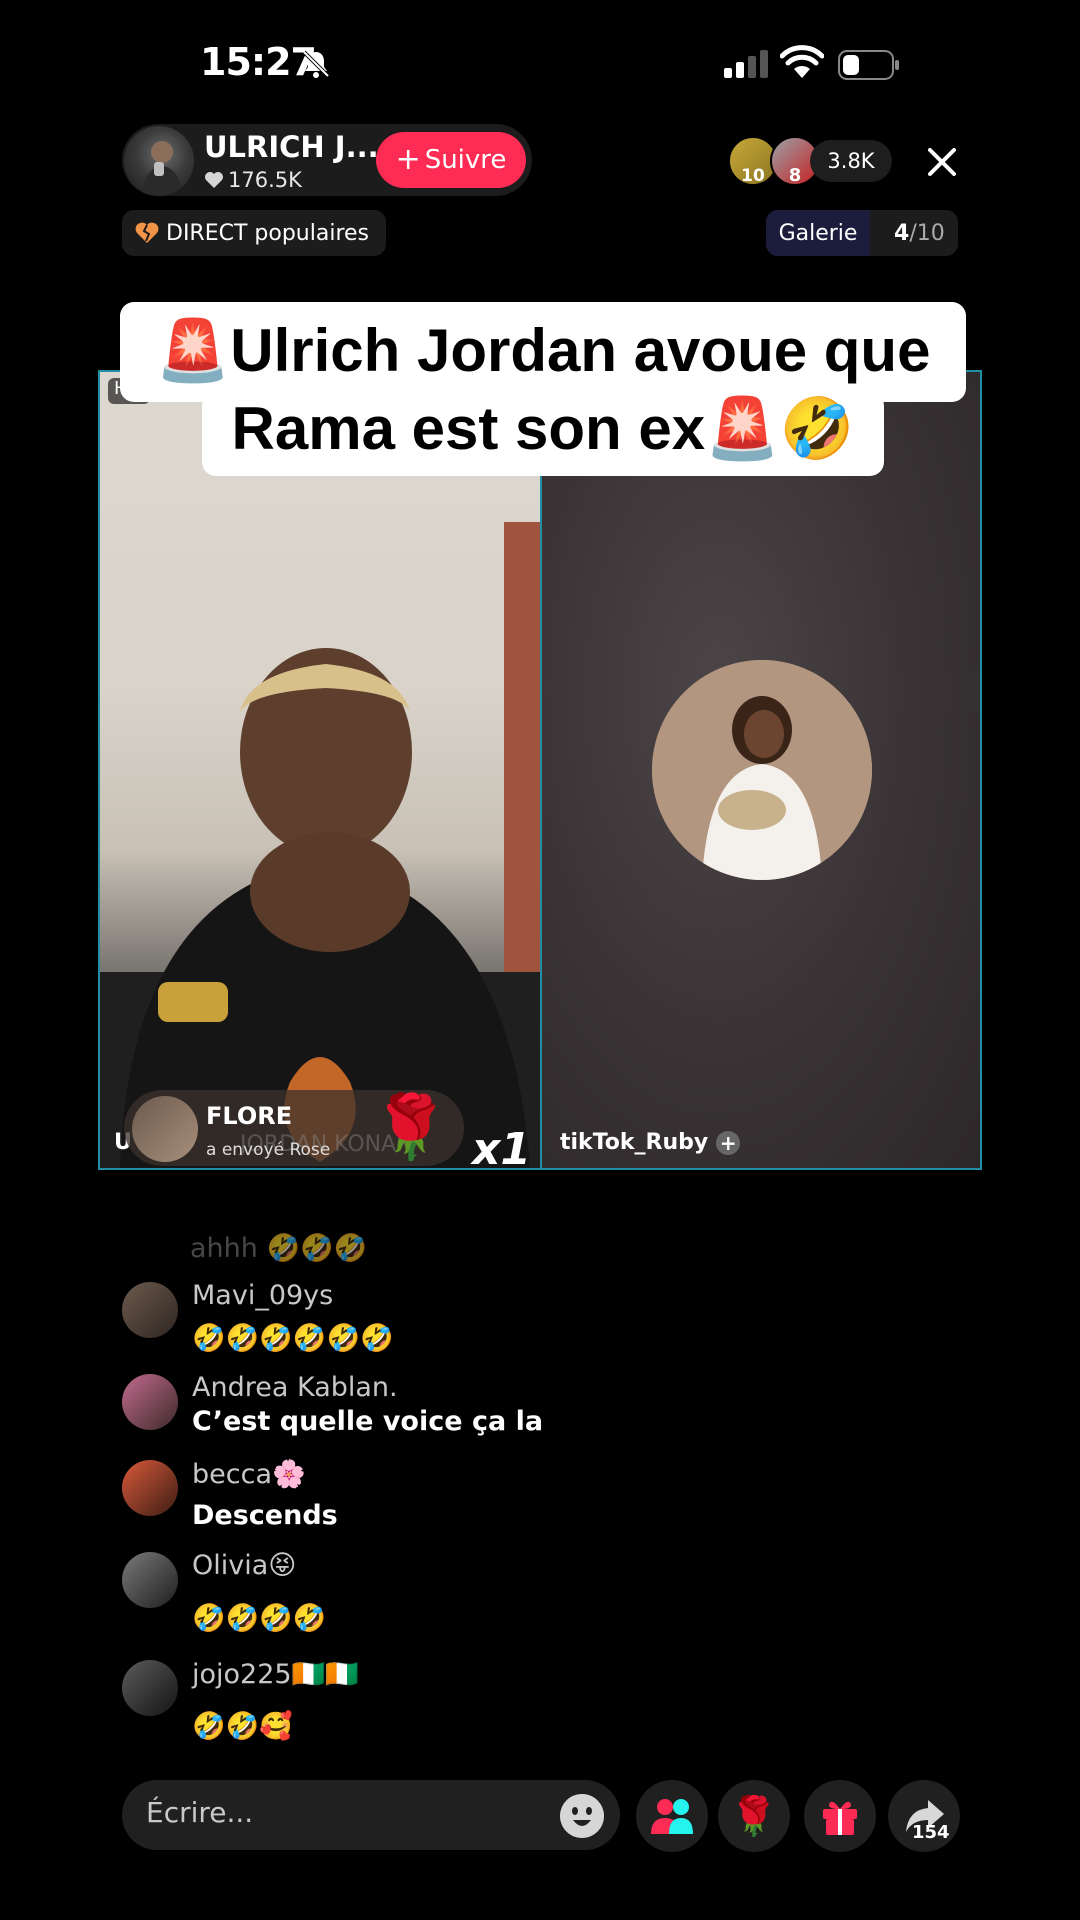 Image resolution: width=1080 pixels, height=1920 pixels. What do you see at coordinates (582, 1816) in the screenshot?
I see `emoji-icon` at bounding box center [582, 1816].